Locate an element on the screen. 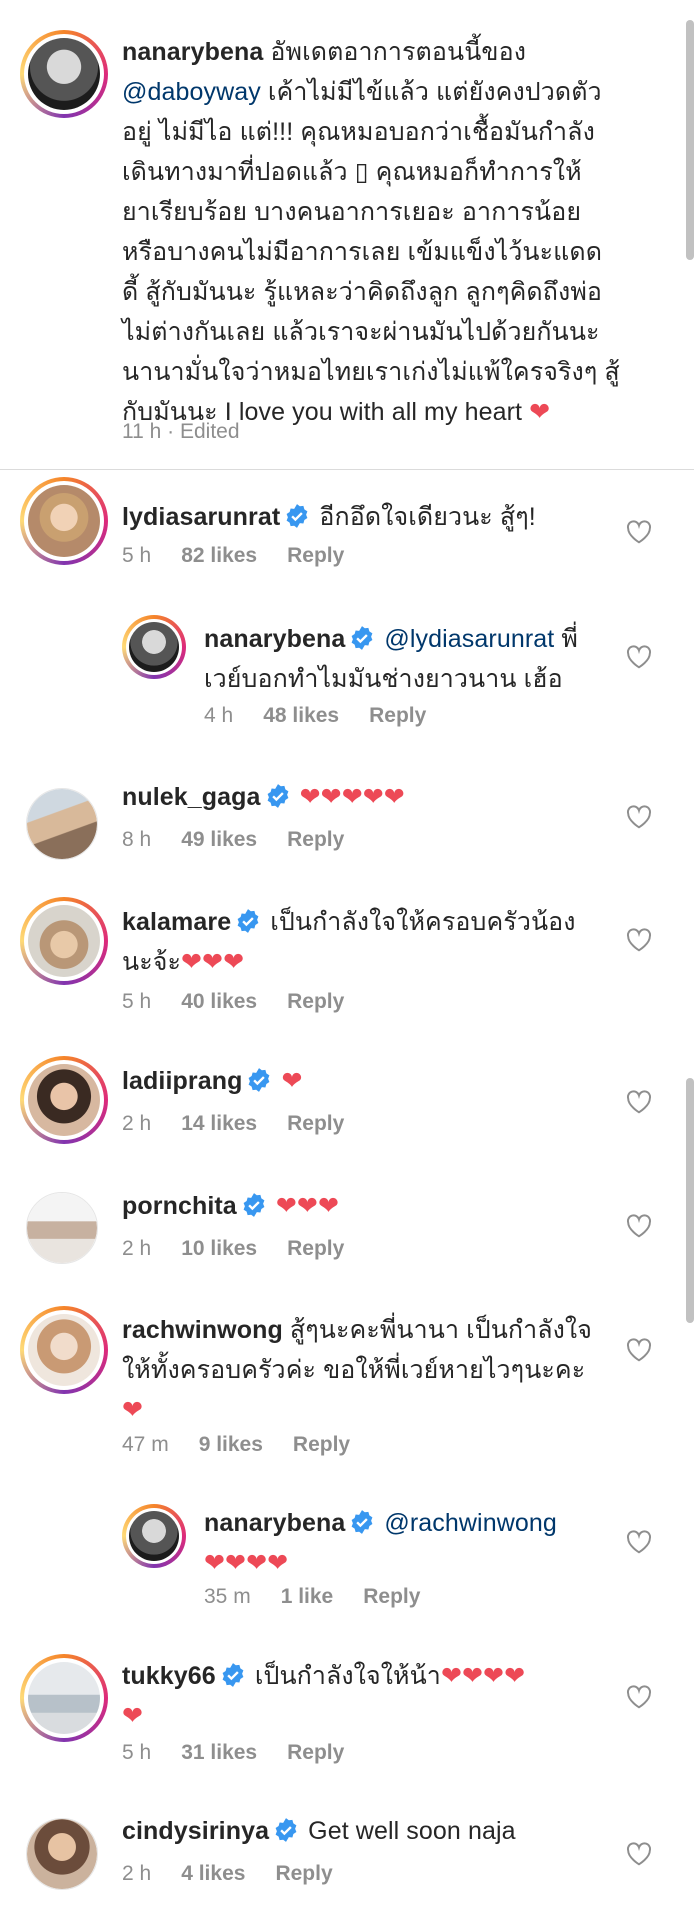  comment-meta: 5 h 82 likes Reply is located at coordinates (233, 555).